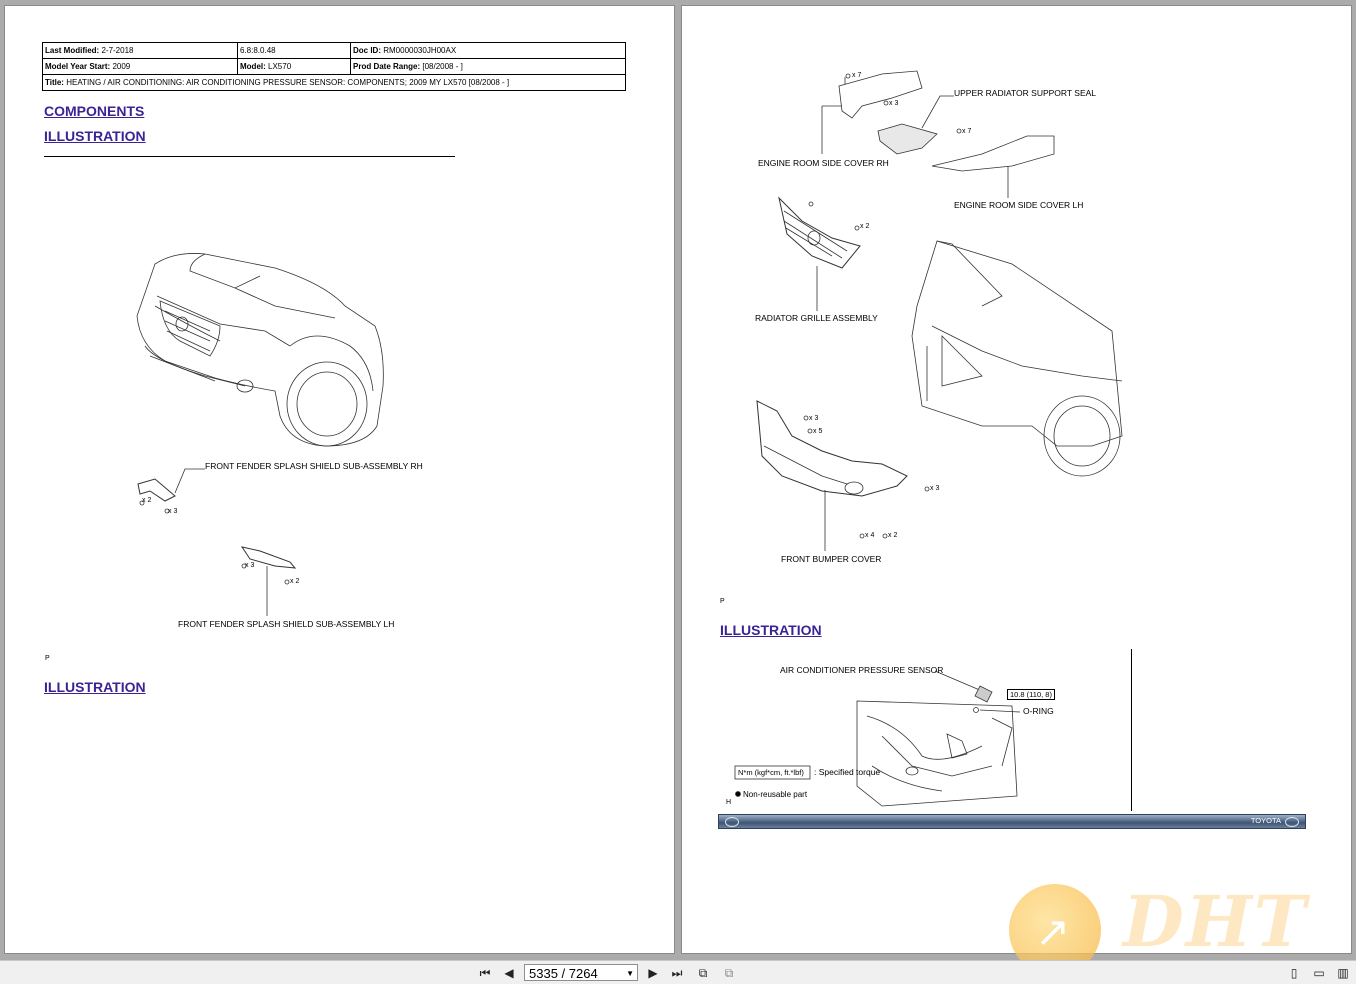  Describe the element at coordinates (862, 670) in the screenshot. I see `pressure-sensor-label: AIR CONDITIONER PRESSURE SENSOR` at that location.